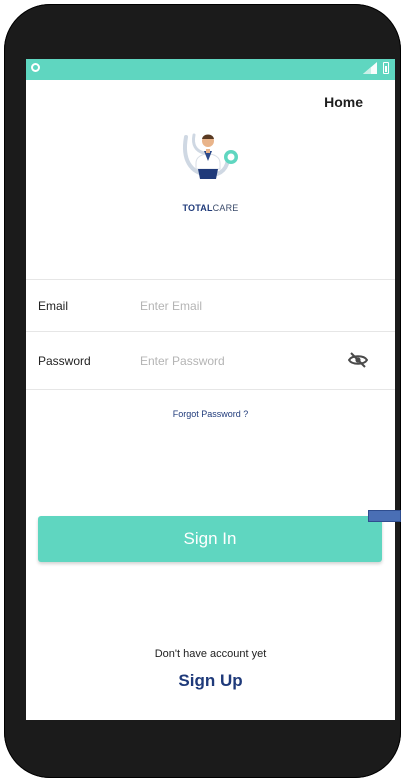  Describe the element at coordinates (210, 539) in the screenshot. I see `sign-in-button: Sign In` at that location.